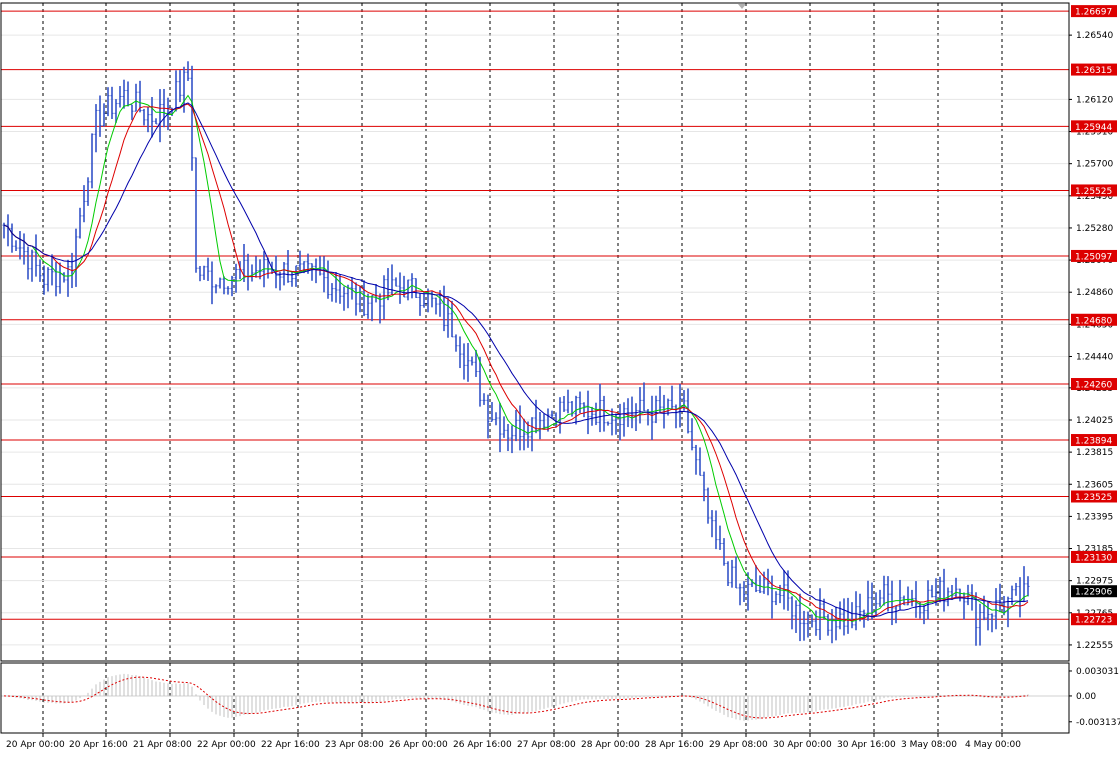 This screenshot has height=762, width=1120. Describe the element at coordinates (162, 745) in the screenshot. I see `x-tick-label: 21 Apr 08:00` at that location.